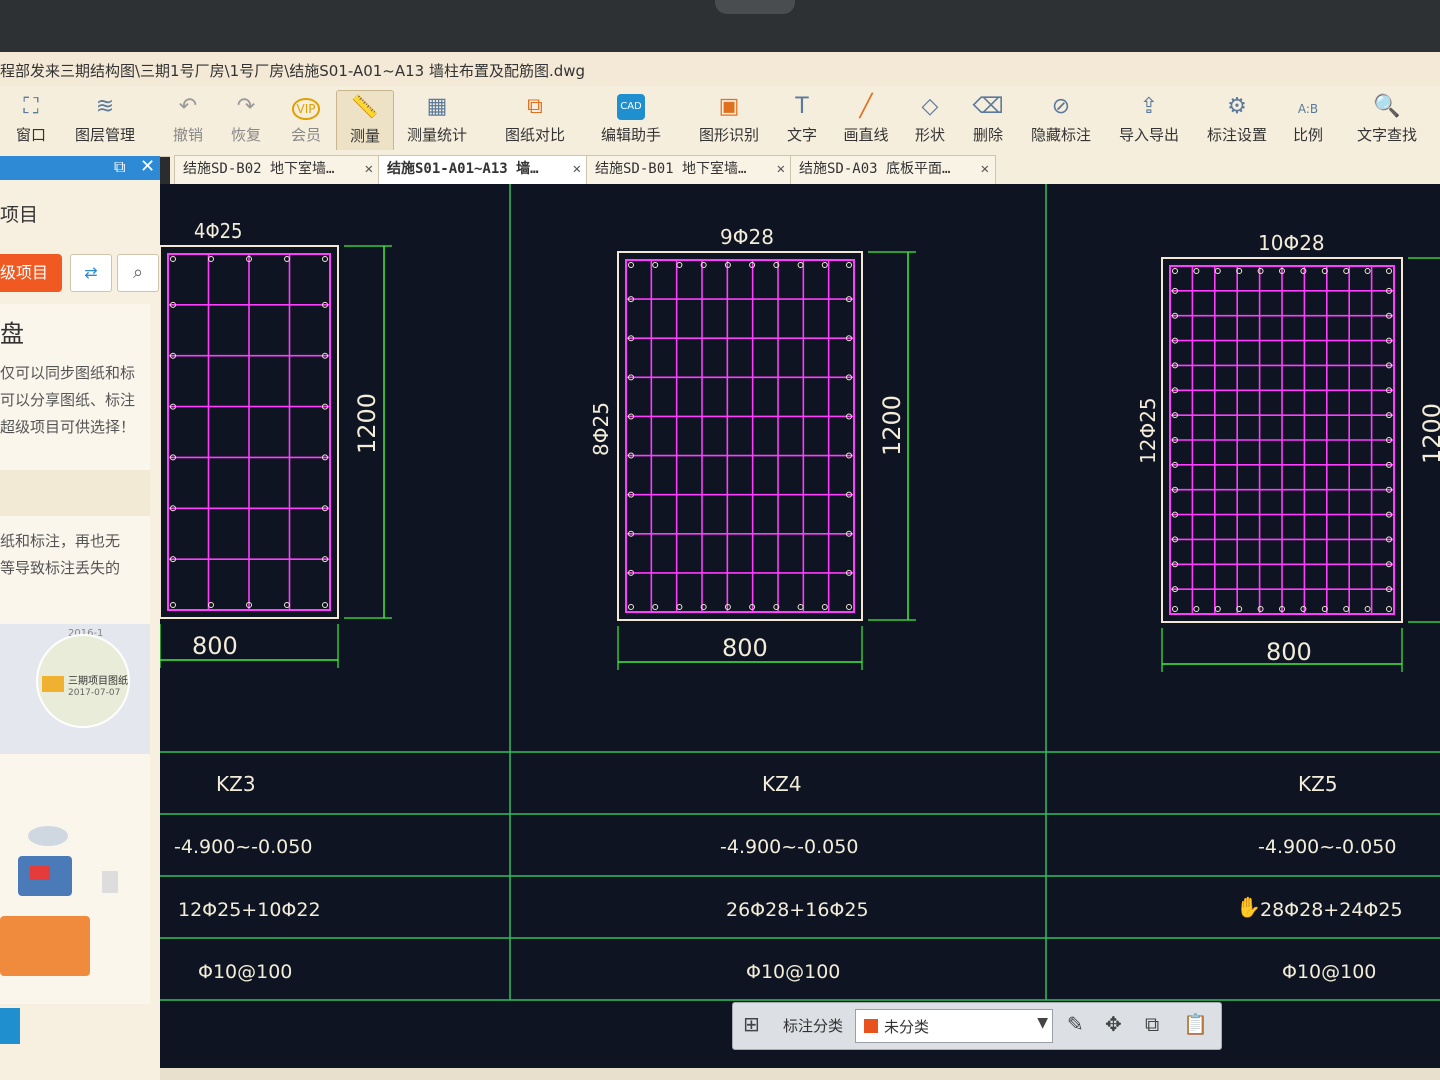 This screenshot has width=1440, height=1080. What do you see at coordinates (1291, 243) in the screenshot?
I see `col3-top-rebar: 10Φ28` at bounding box center [1291, 243].